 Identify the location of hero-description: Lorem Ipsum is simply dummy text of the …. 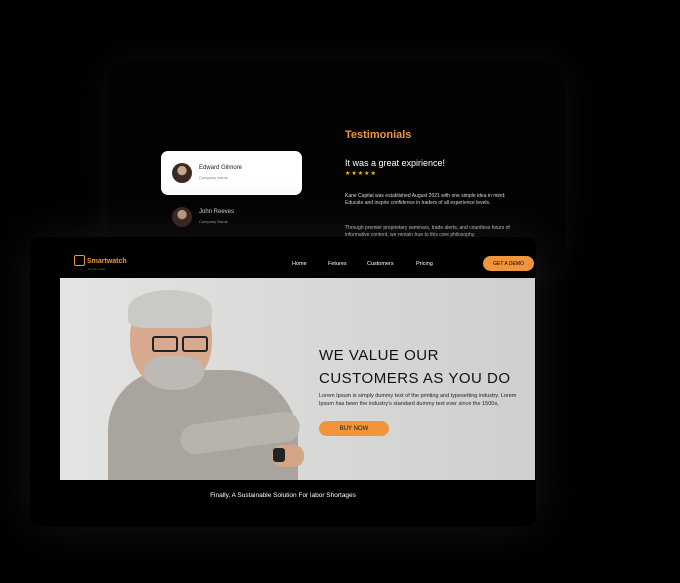
(418, 400).